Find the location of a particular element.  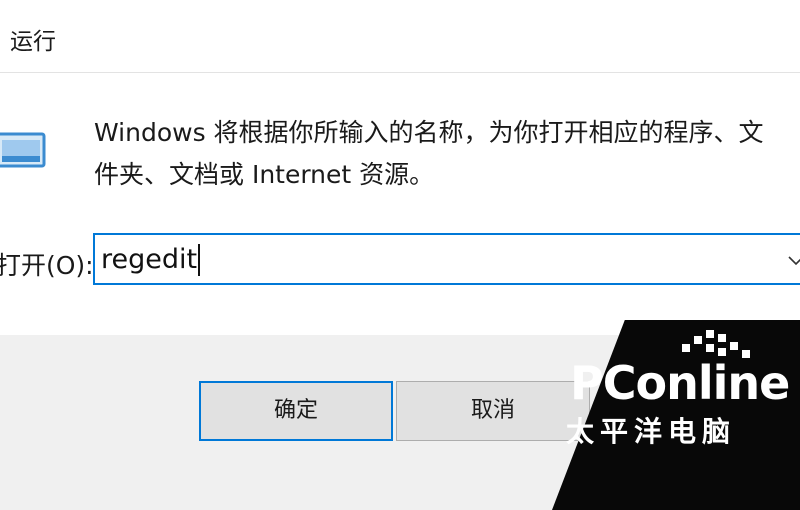

run-dialog-icon is located at coordinates (23, 150).